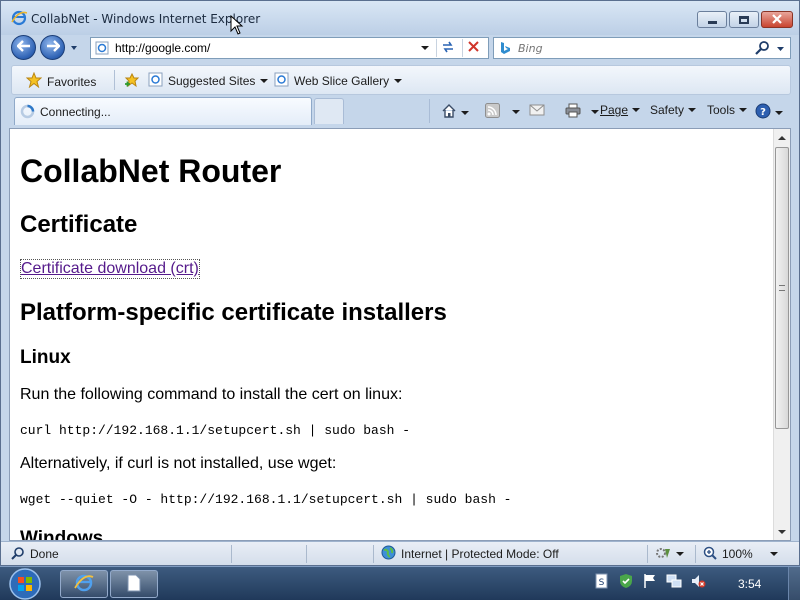 This screenshot has height=600, width=800. I want to click on search-box, so click(642, 48).